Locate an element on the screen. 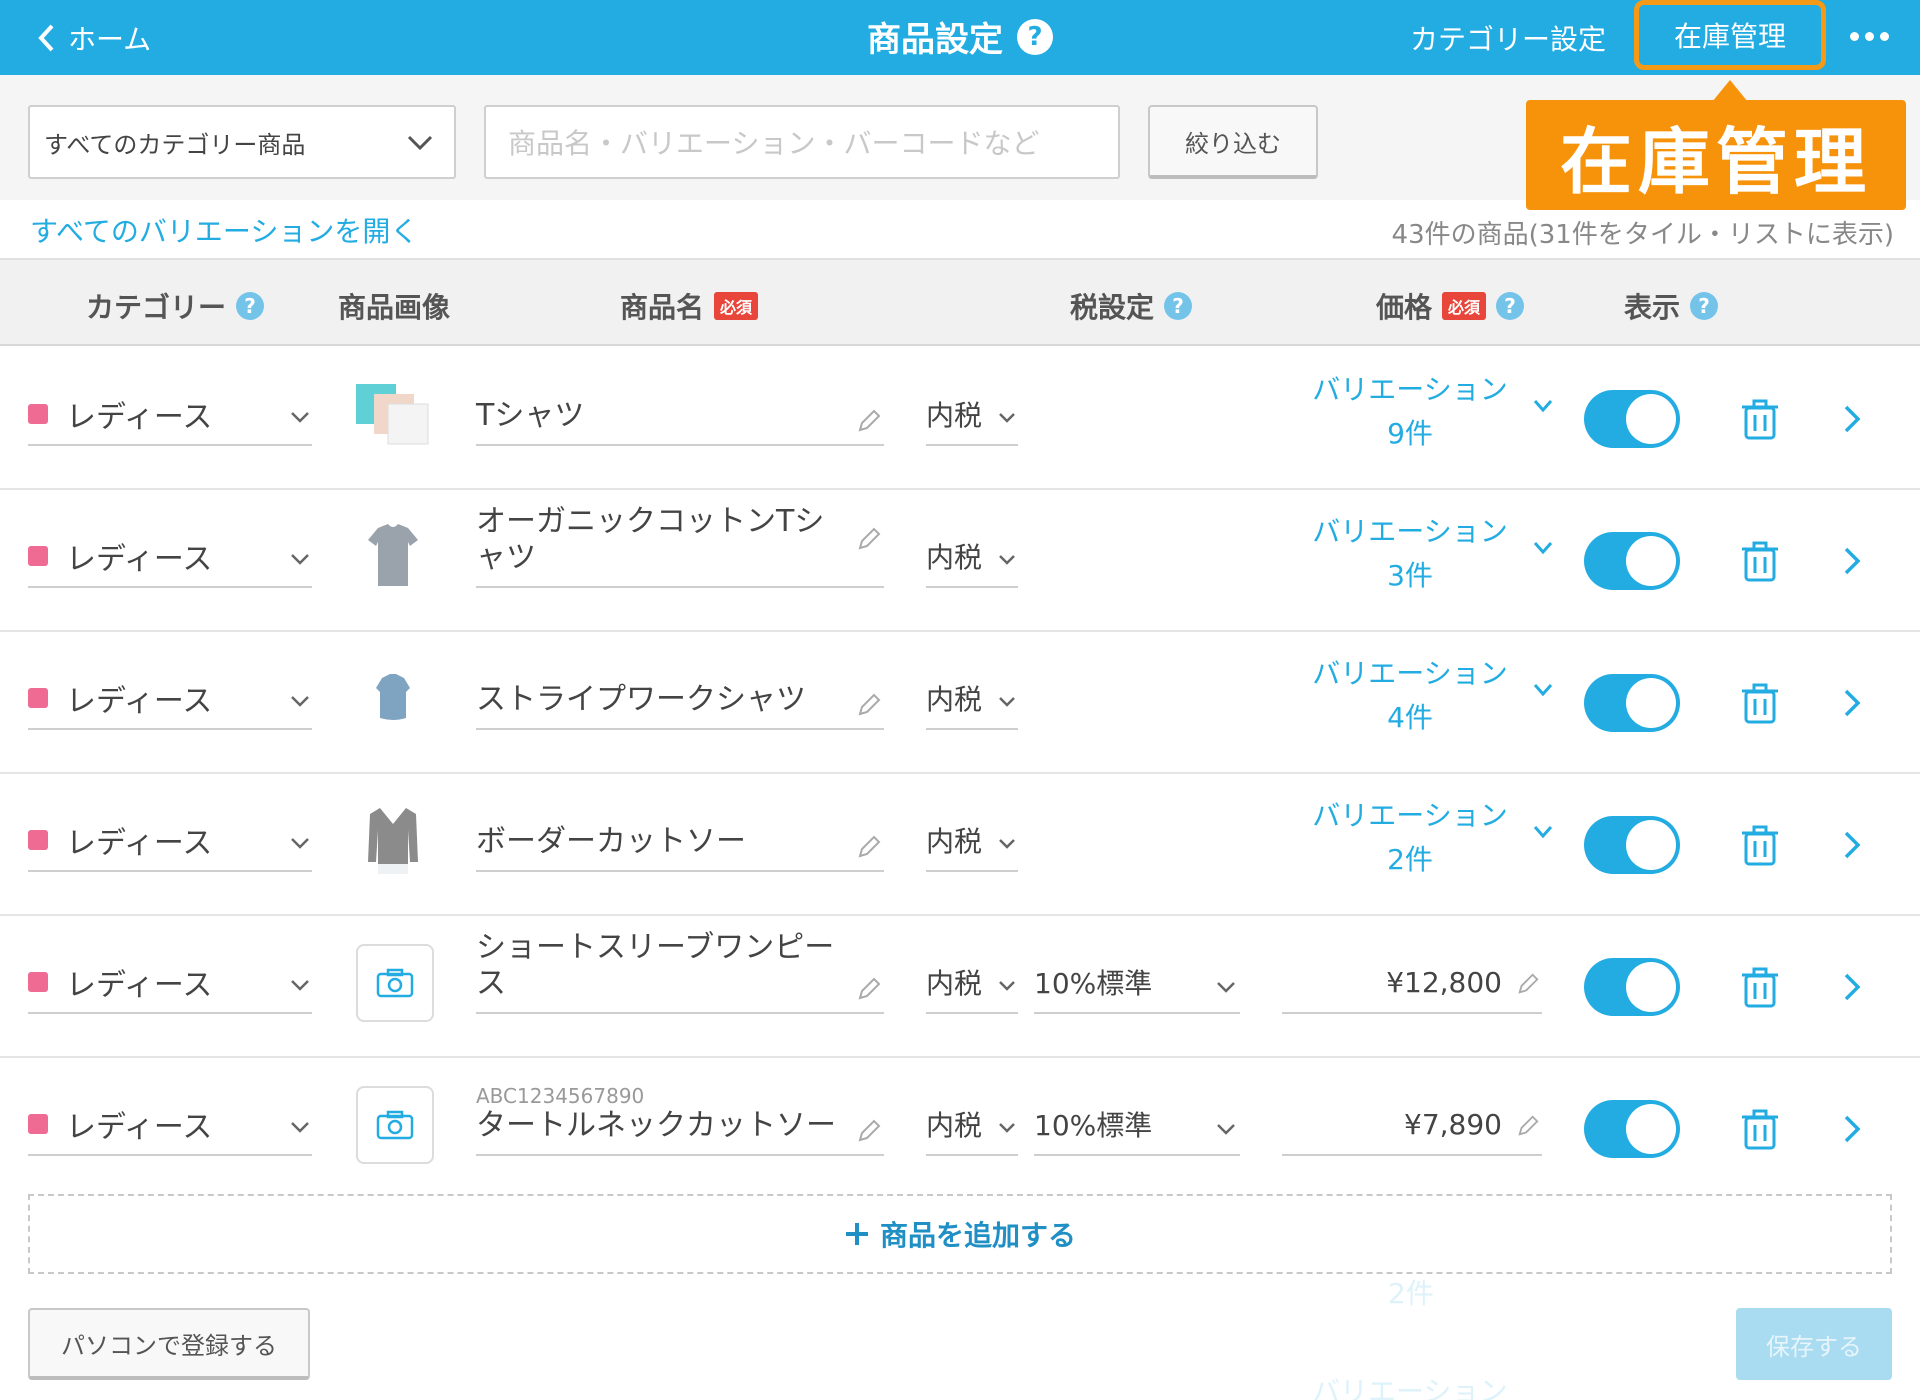 Image resolution: width=1920 pixels, height=1400 pixels. more-icon is located at coordinates (1869, 36).